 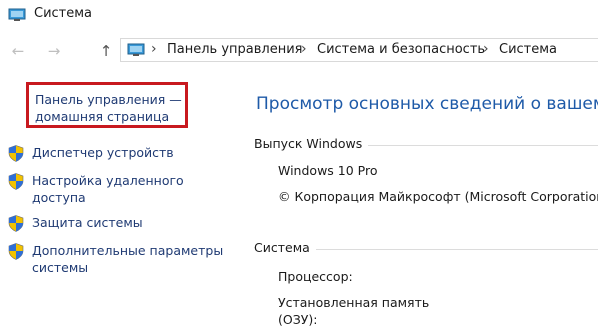 I want to click on up-button: ↑, so click(x=106, y=51).